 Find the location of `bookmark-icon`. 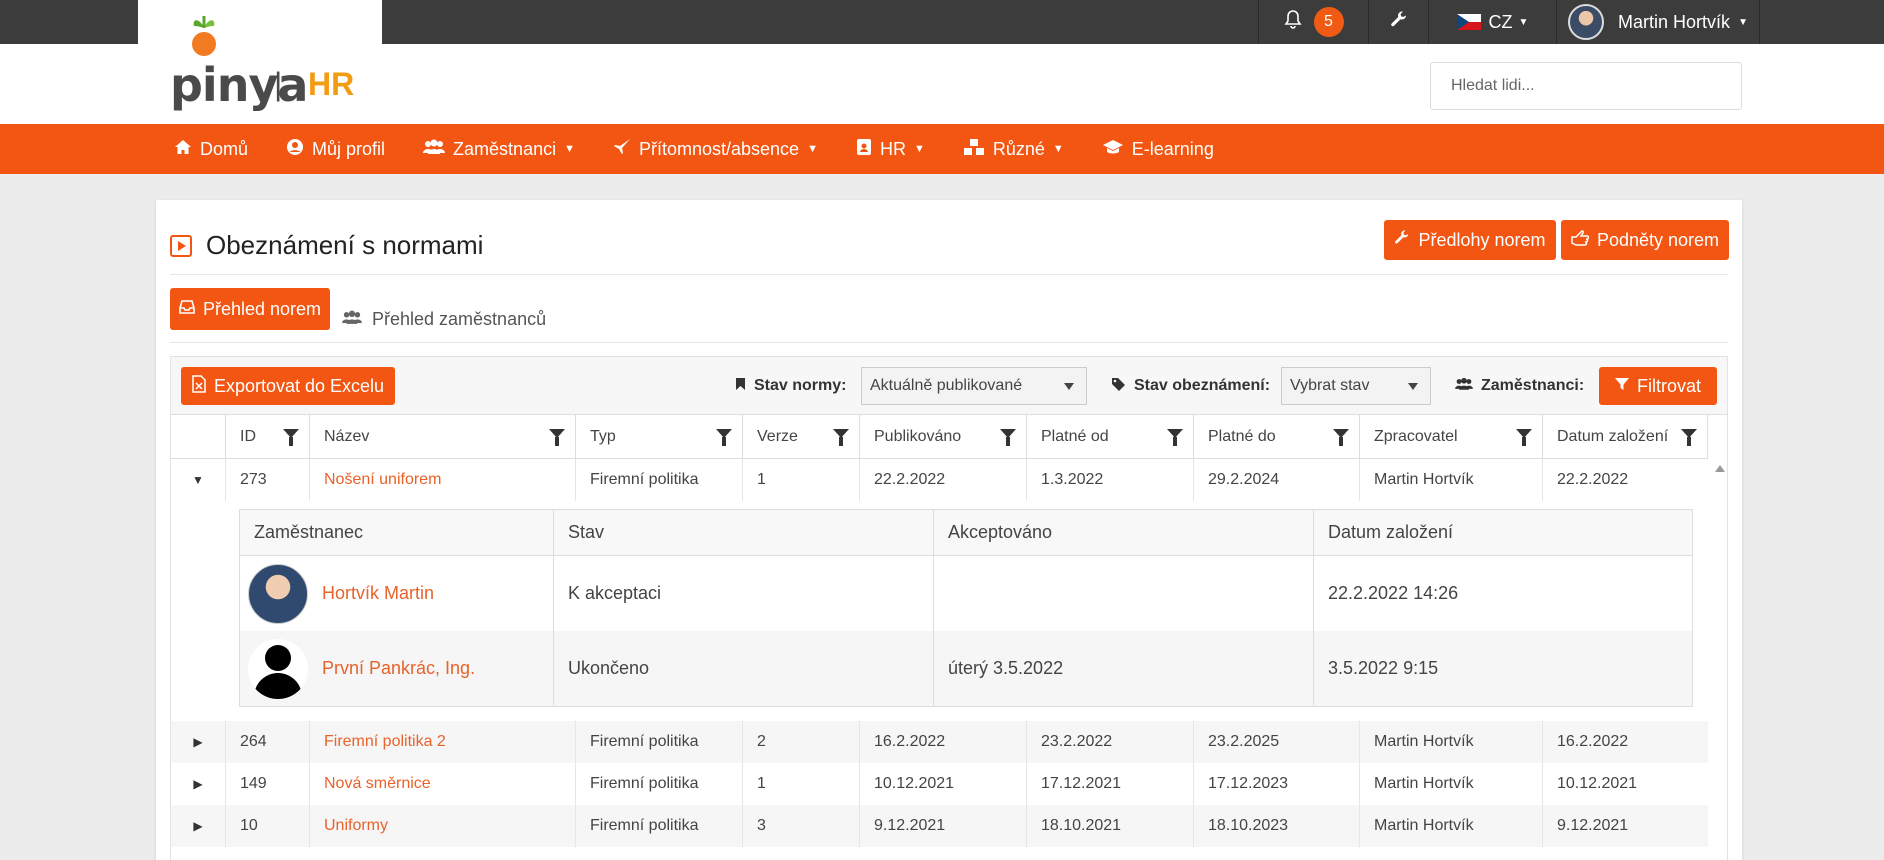

bookmark-icon is located at coordinates (740, 386).